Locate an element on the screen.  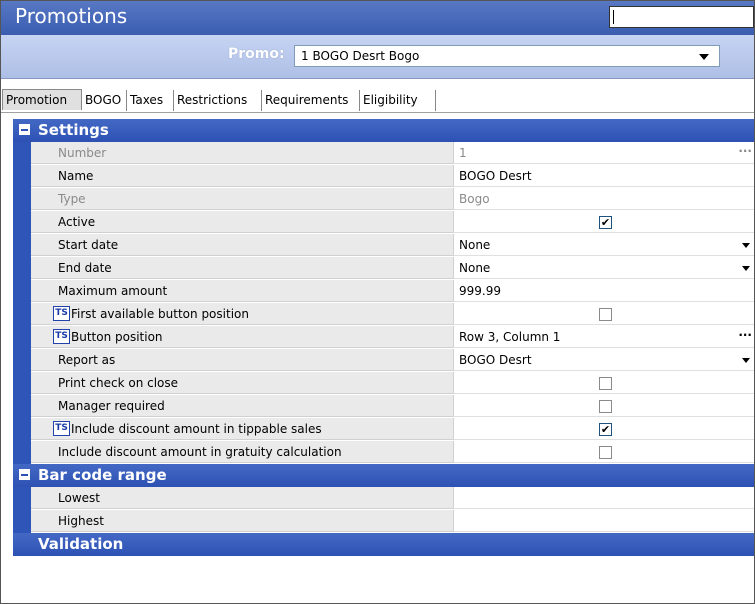
setting-label: Highest is located at coordinates (242, 521).